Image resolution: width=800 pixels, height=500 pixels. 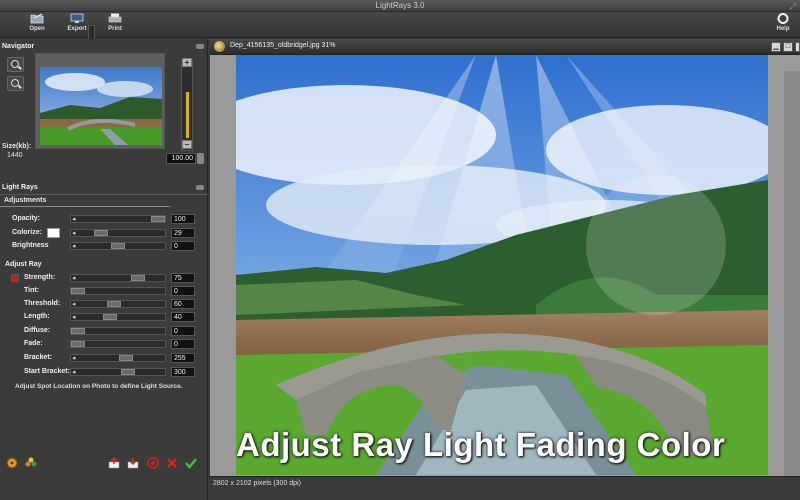 I want to click on strength-slider: ◂, so click(x=118, y=278).